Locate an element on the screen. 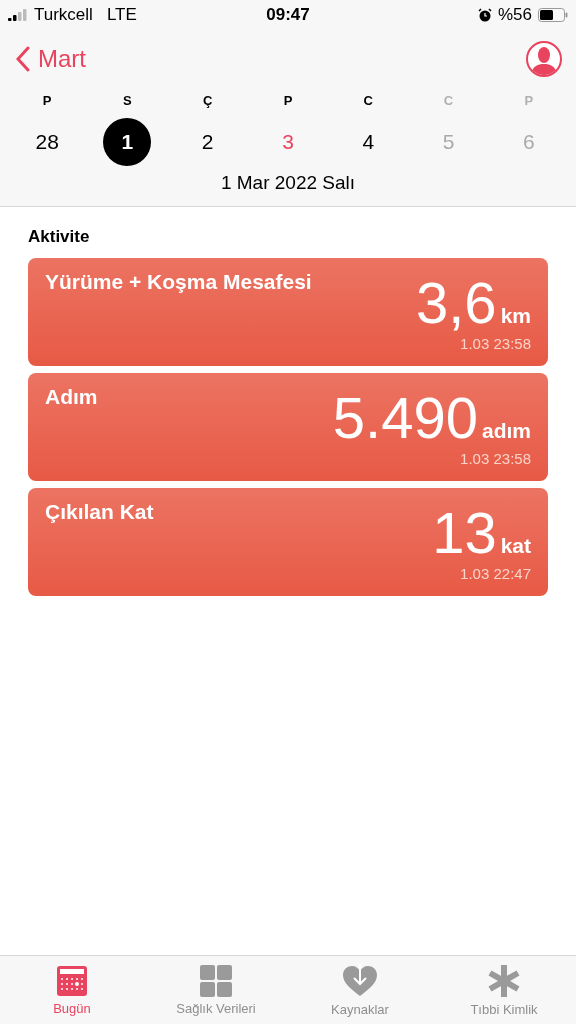 The image size is (576, 1024). asterisk-icon is located at coordinates (504, 980).